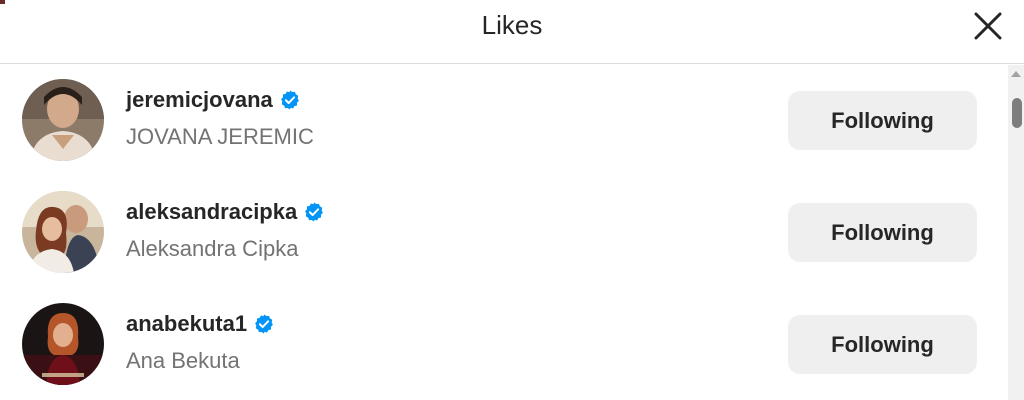 Image resolution: width=1024 pixels, height=400 pixels. I want to click on scroll-thumb, so click(1017, 113).